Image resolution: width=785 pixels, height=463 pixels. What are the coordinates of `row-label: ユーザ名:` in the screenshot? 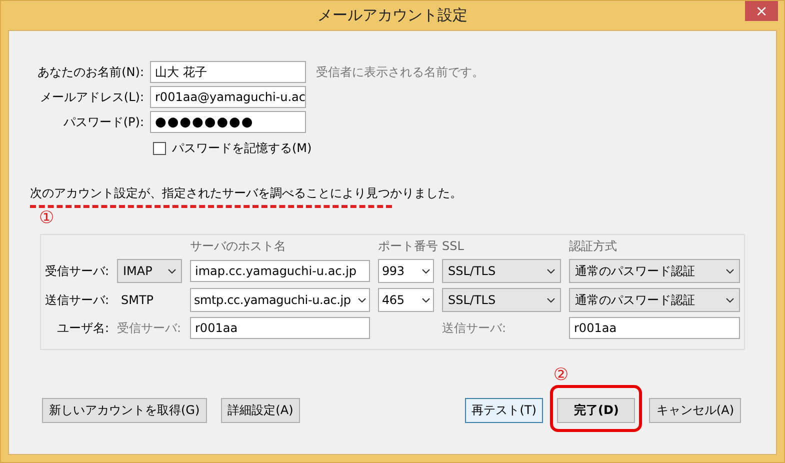 It's located at (82, 328).